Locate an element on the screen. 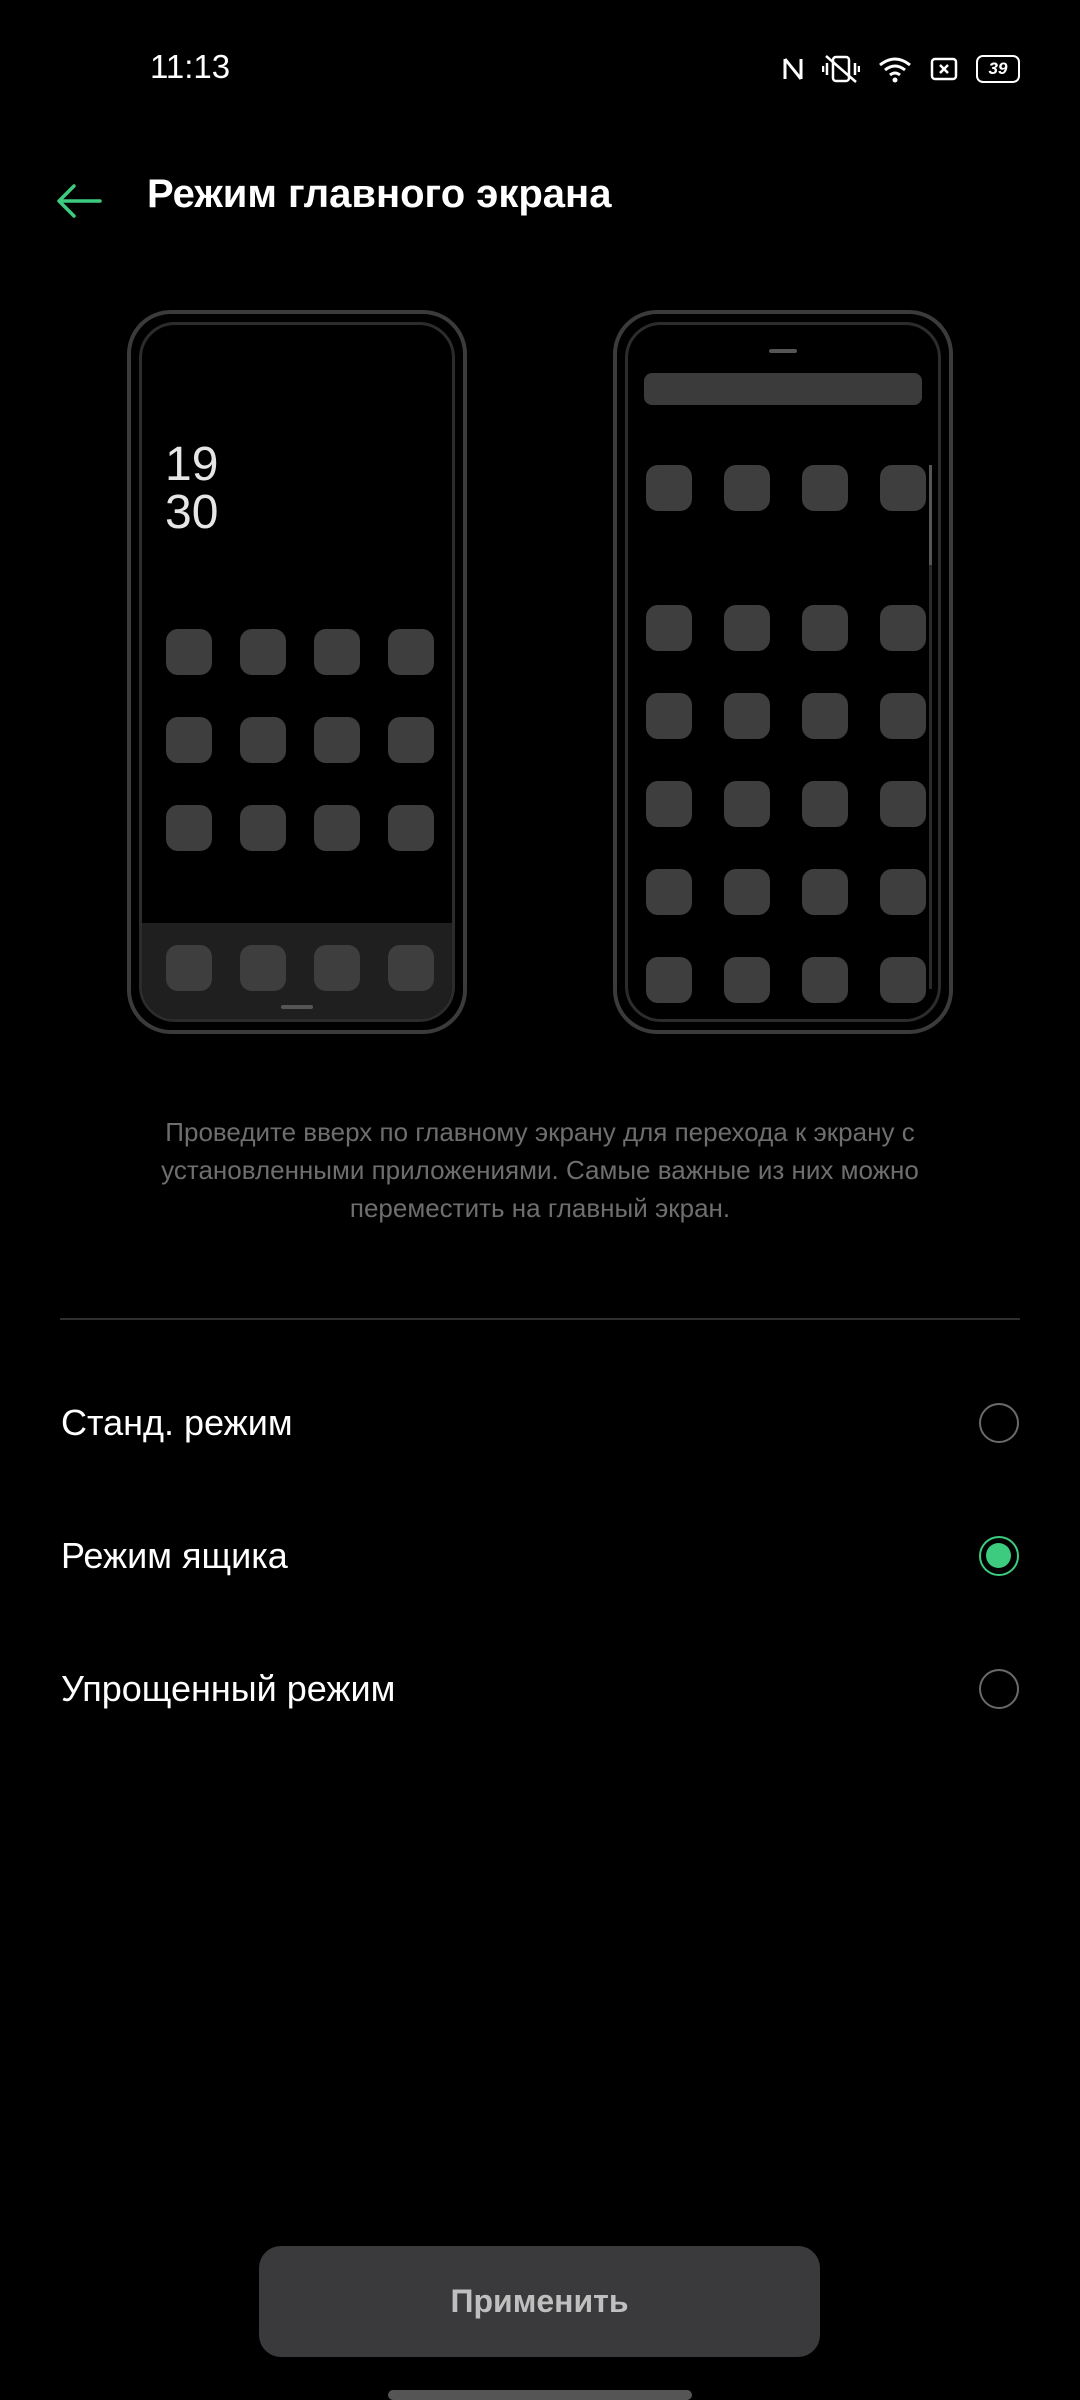 Image resolution: width=1080 pixels, height=2400 pixels. preview-clock-hours: 19 is located at coordinates (192, 464).